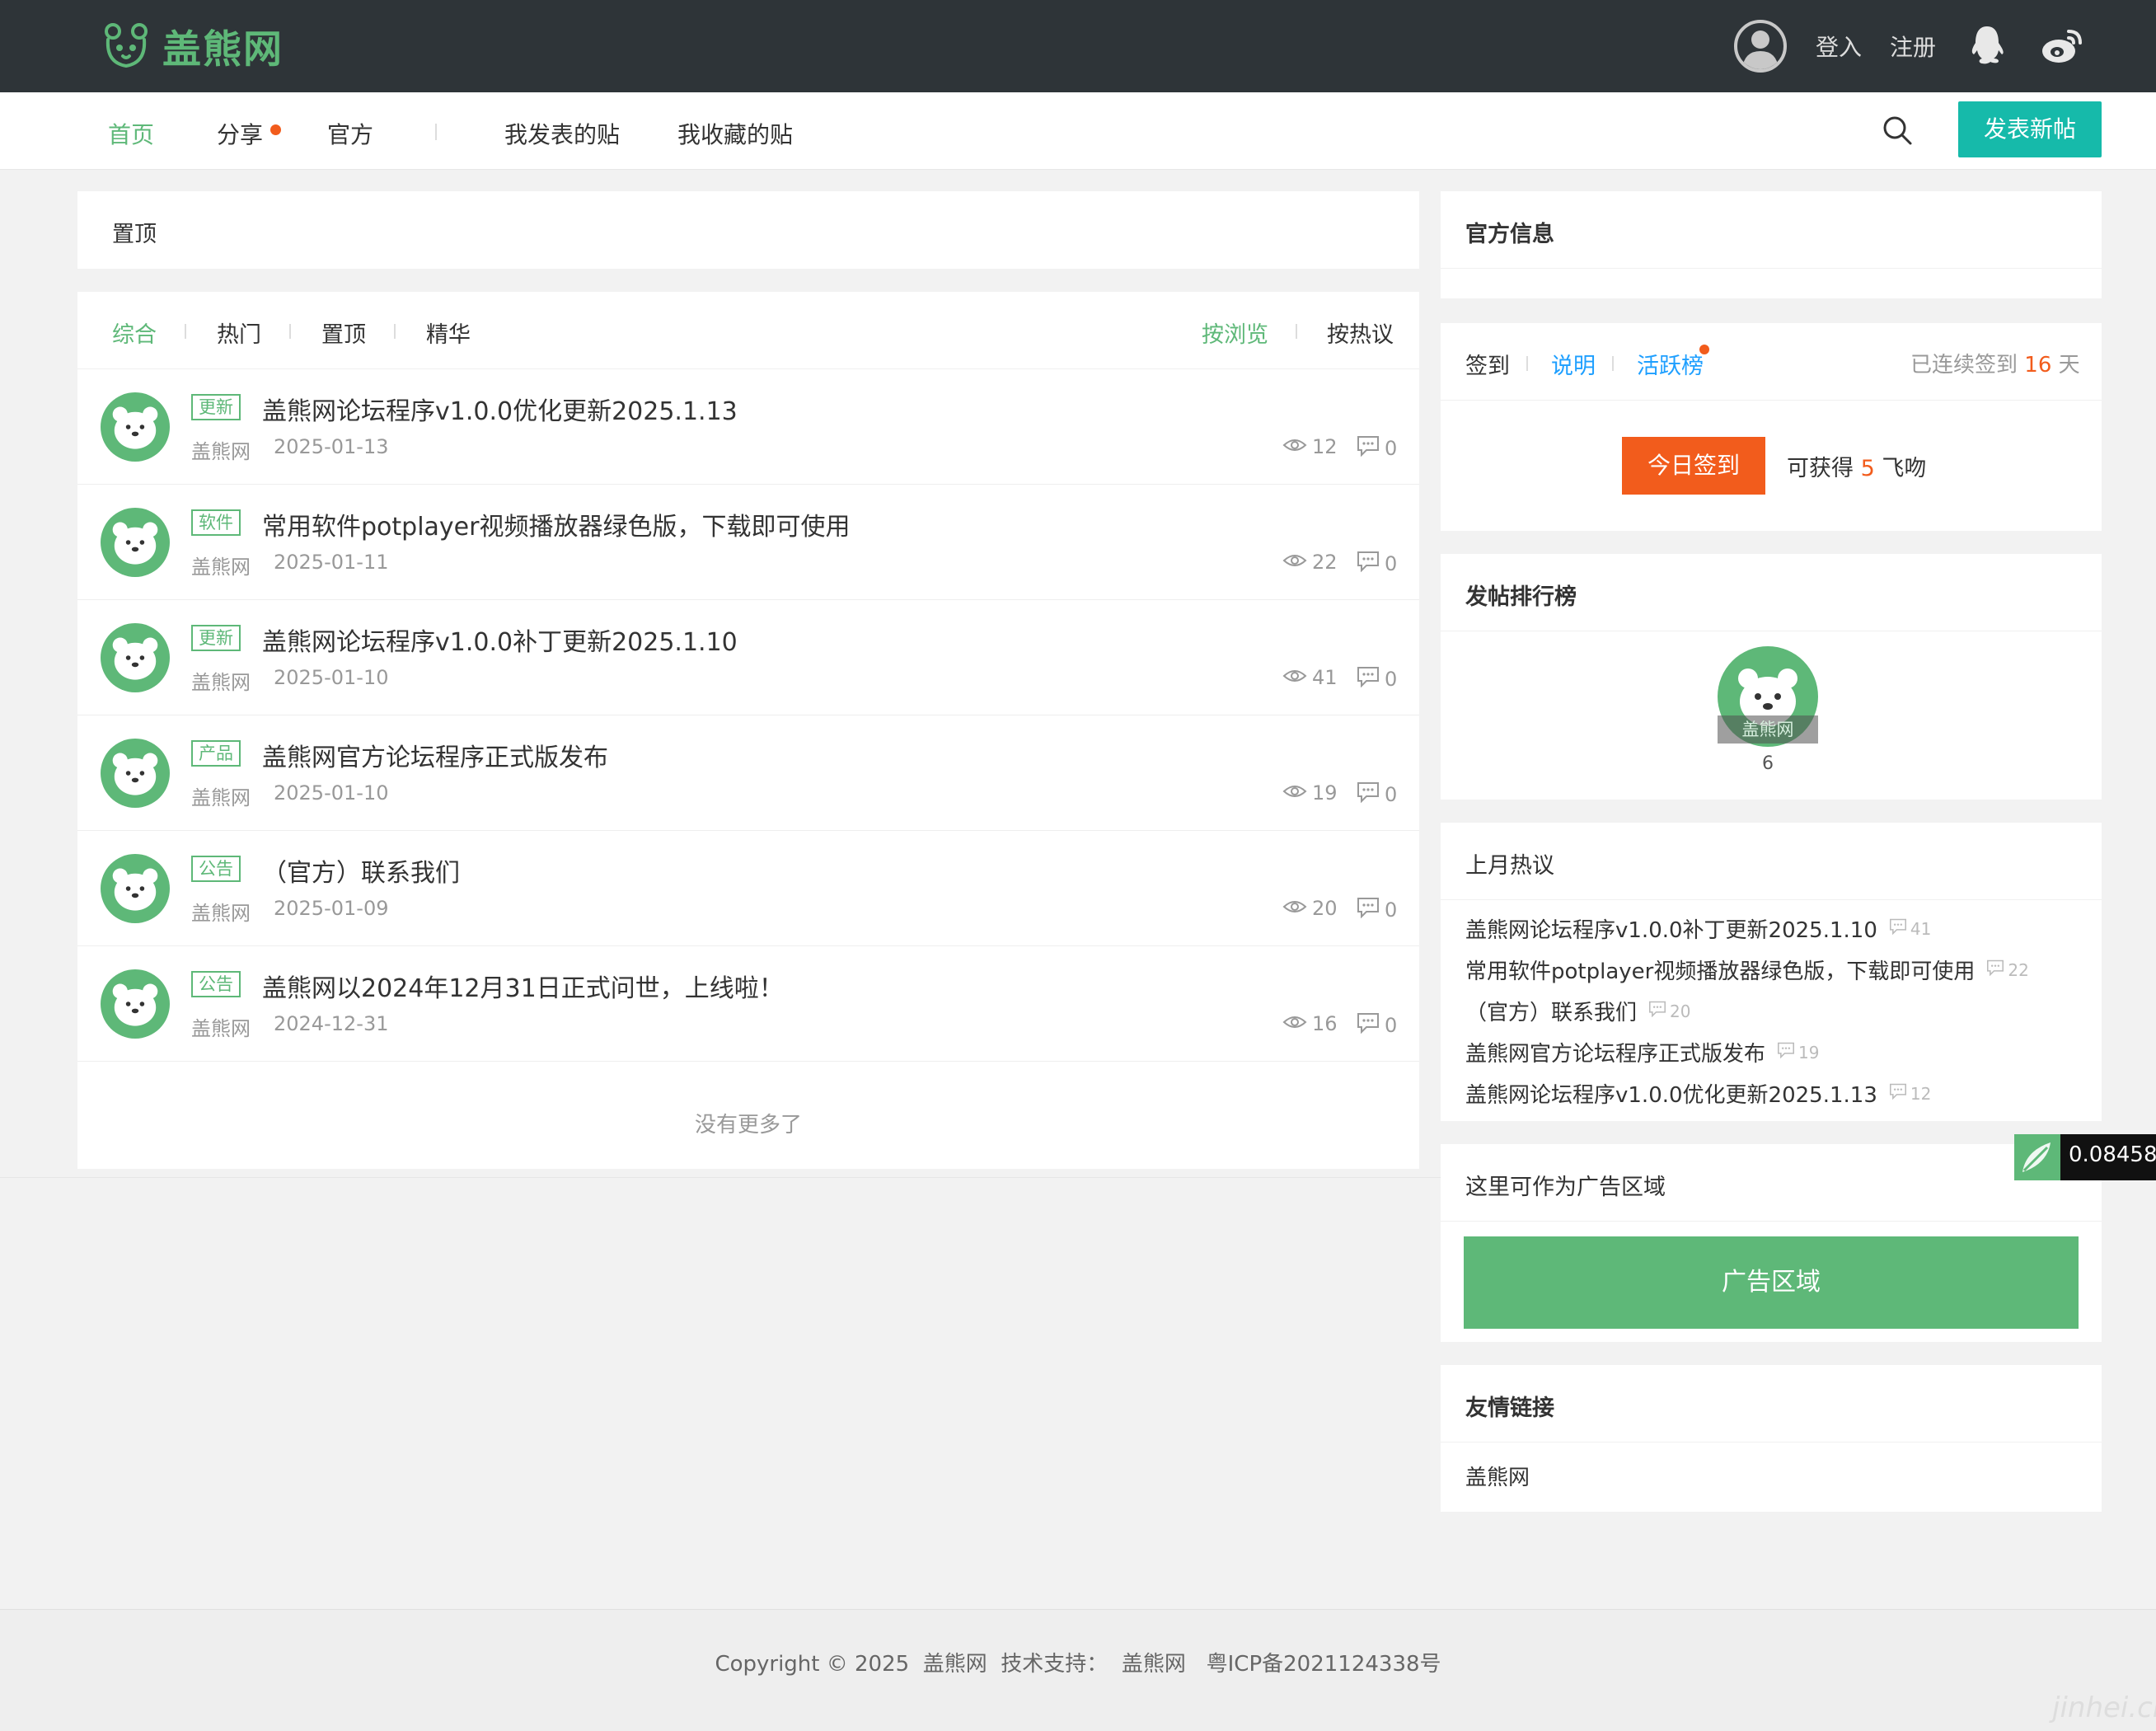 The height and width of the screenshot is (1731, 2156). I want to click on post-row: 产品 盖熊网官方论坛程序正式版发布 盖熊网 2025-01-10 19 0, so click(748, 773).